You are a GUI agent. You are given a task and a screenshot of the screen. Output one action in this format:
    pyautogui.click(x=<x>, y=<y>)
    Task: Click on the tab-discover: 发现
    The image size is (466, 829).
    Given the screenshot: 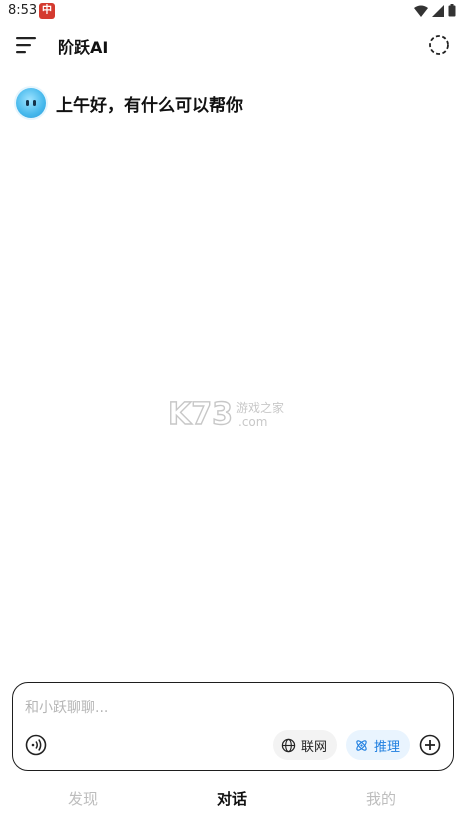 What is the action you would take?
    pyautogui.click(x=83, y=798)
    